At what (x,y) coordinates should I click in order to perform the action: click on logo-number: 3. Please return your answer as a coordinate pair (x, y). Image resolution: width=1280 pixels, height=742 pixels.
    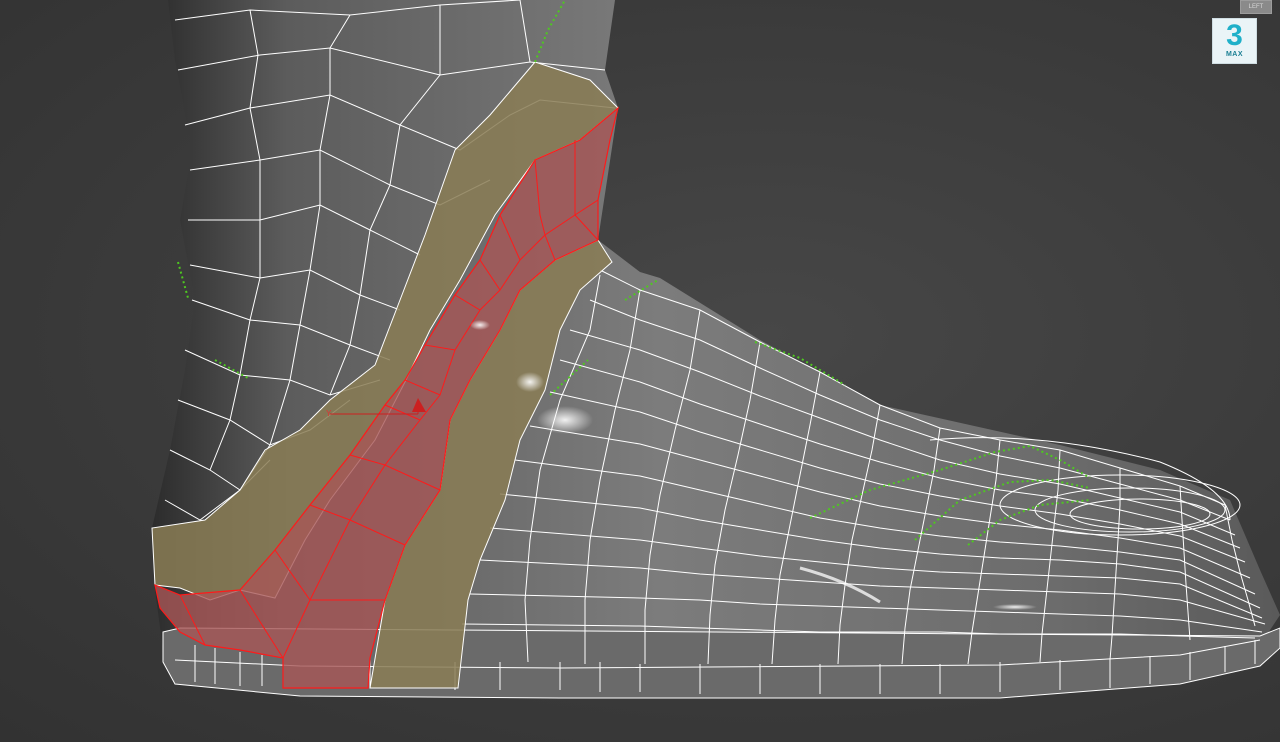
    Looking at the image, I should click on (1234, 35).